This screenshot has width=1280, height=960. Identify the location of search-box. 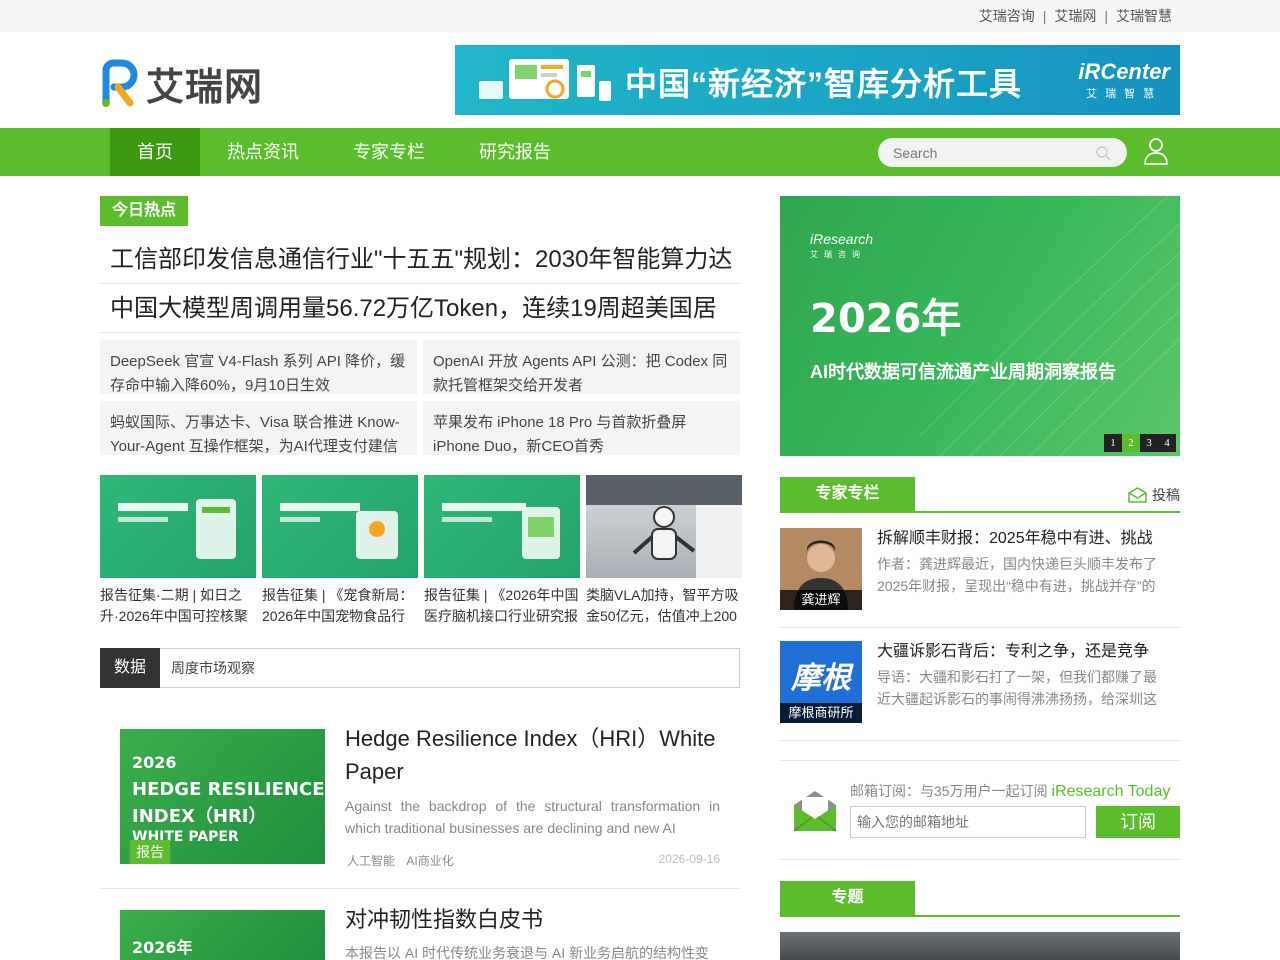
(1002, 152).